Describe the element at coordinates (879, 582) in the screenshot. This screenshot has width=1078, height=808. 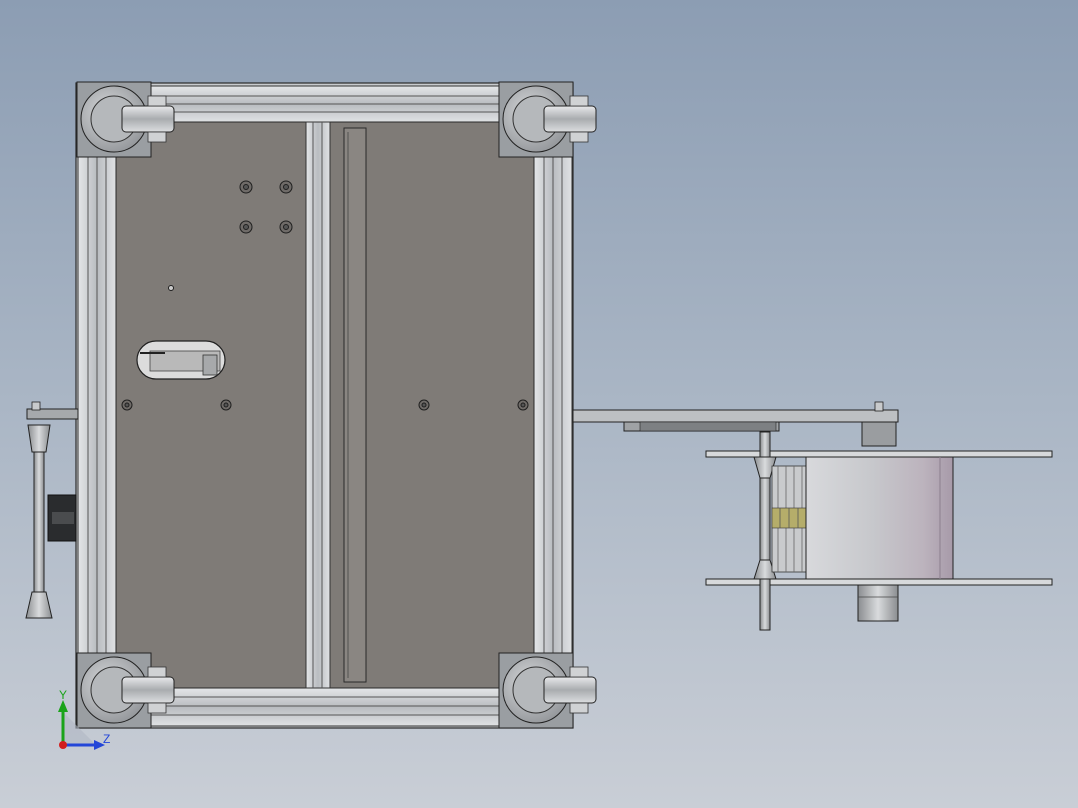
I see `spool-bottom-flange` at that location.